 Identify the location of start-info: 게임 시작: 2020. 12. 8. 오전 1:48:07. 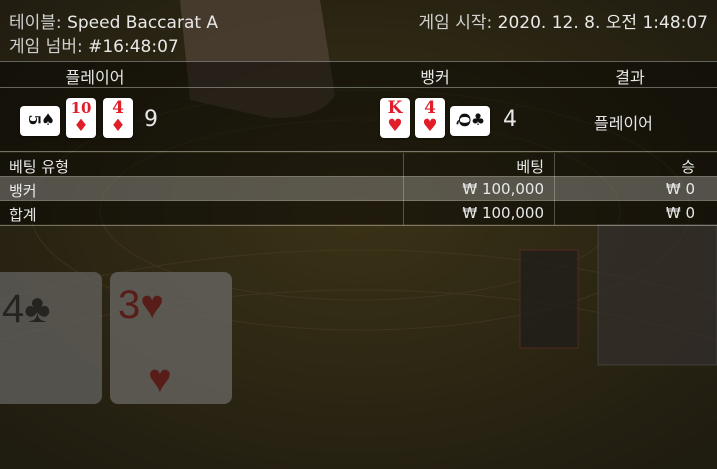
(563, 20).